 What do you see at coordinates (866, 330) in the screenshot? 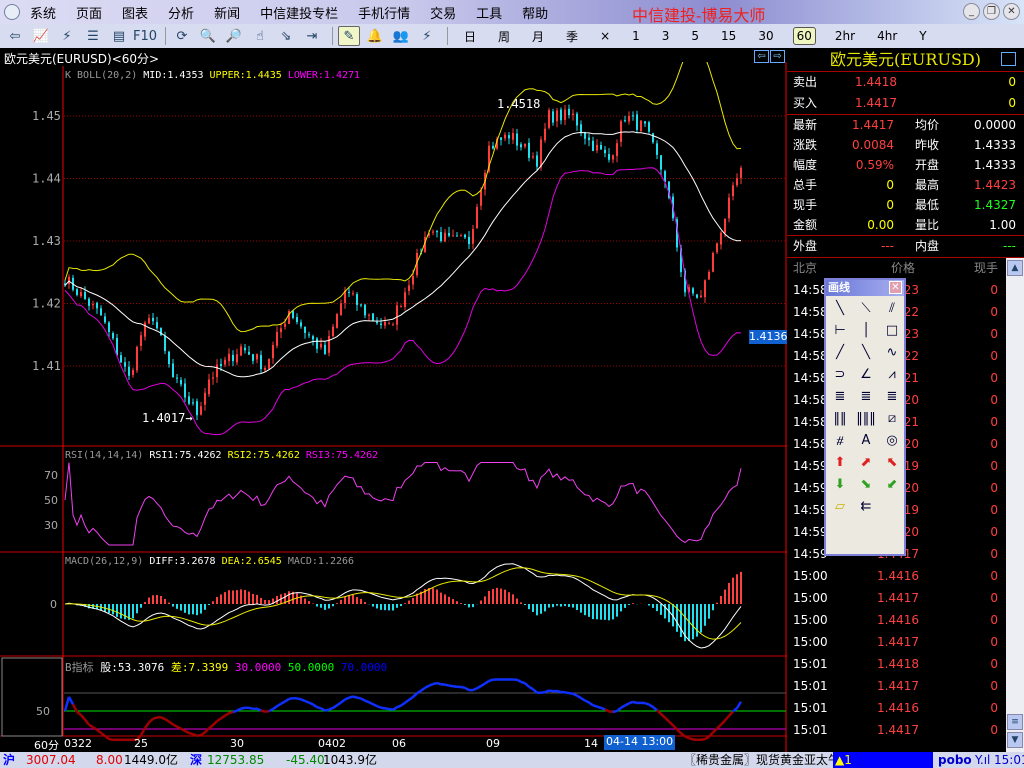
I see `vline-icon: │` at bounding box center [866, 330].